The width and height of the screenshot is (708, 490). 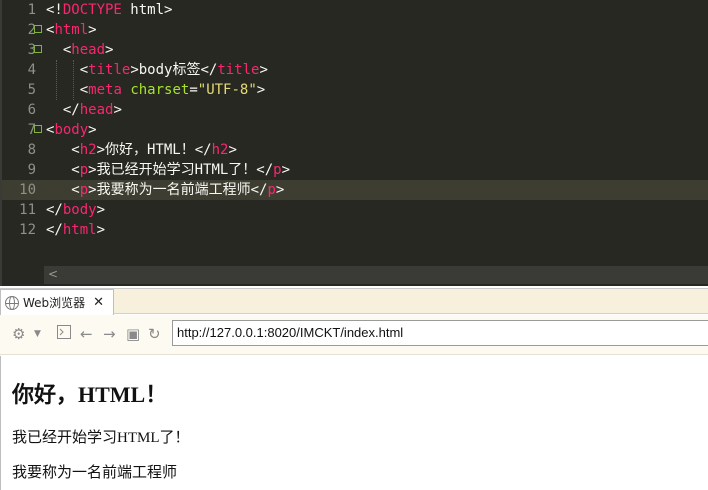 What do you see at coordinates (31, 170) in the screenshot?
I see `line-number: 9` at bounding box center [31, 170].